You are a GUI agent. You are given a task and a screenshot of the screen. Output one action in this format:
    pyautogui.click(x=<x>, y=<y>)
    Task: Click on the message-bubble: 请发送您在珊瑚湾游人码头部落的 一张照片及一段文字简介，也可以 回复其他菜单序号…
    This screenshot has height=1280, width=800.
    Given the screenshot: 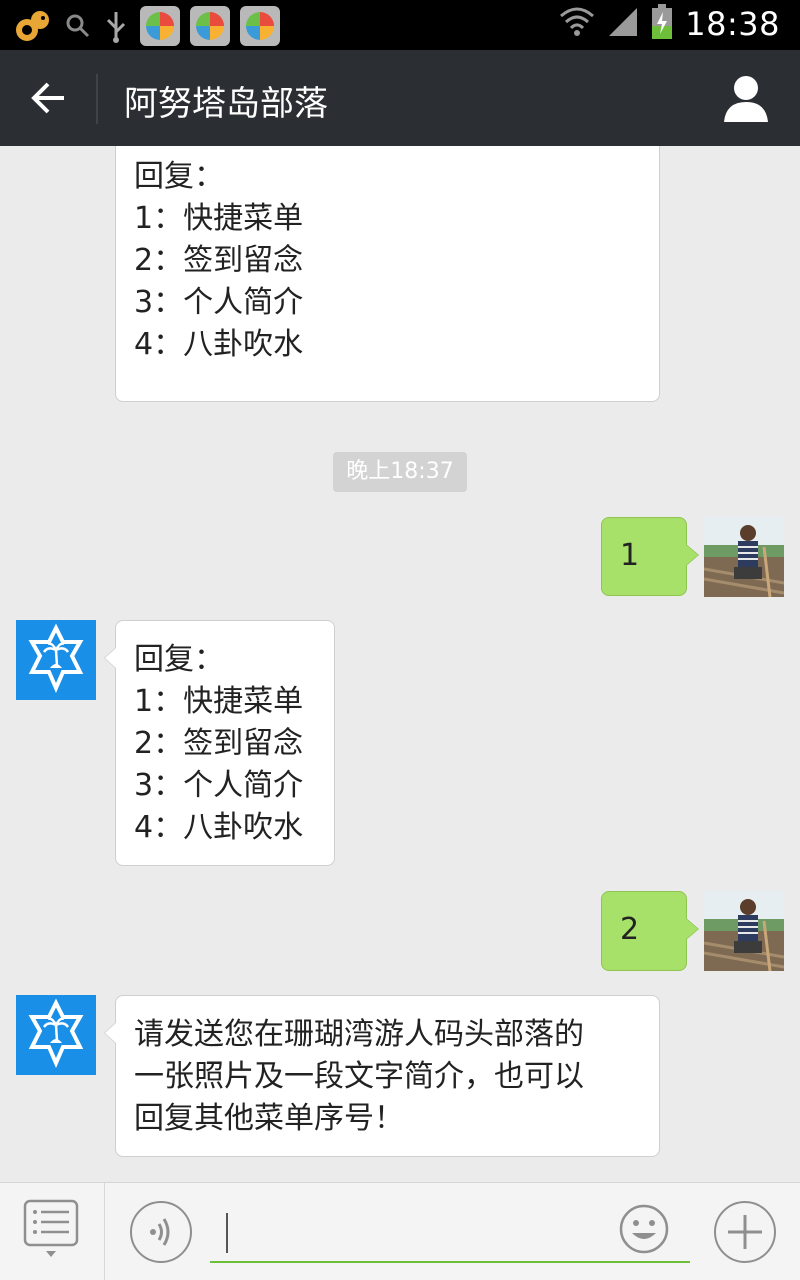 What is the action you would take?
    pyautogui.click(x=382, y=1076)
    